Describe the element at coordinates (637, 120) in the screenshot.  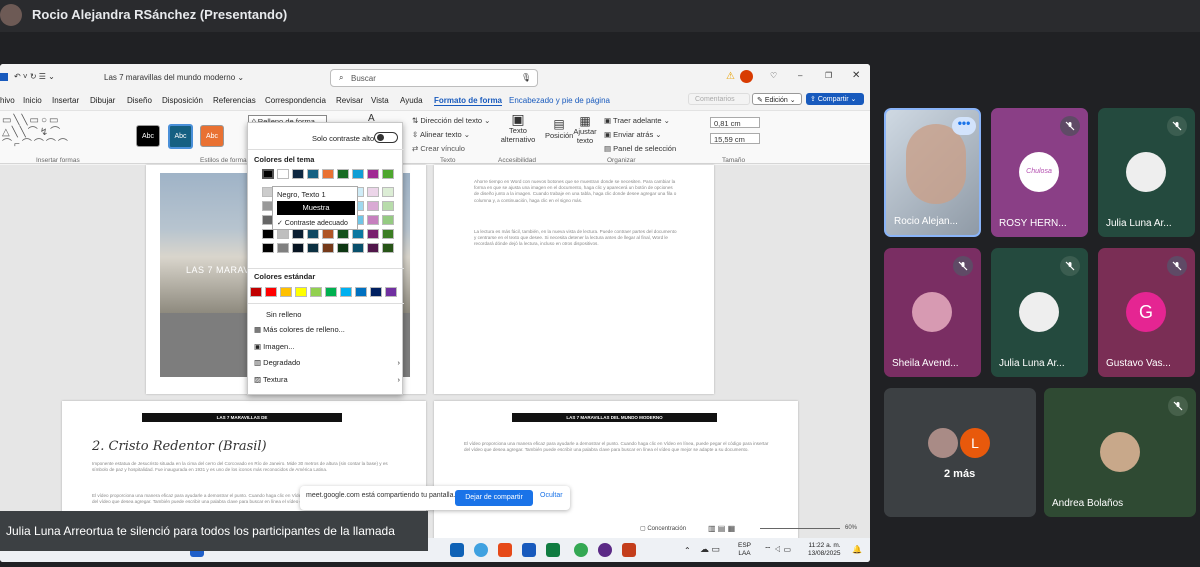
I see `bring-forward-button: ▣ Traer adelante ⌄` at that location.